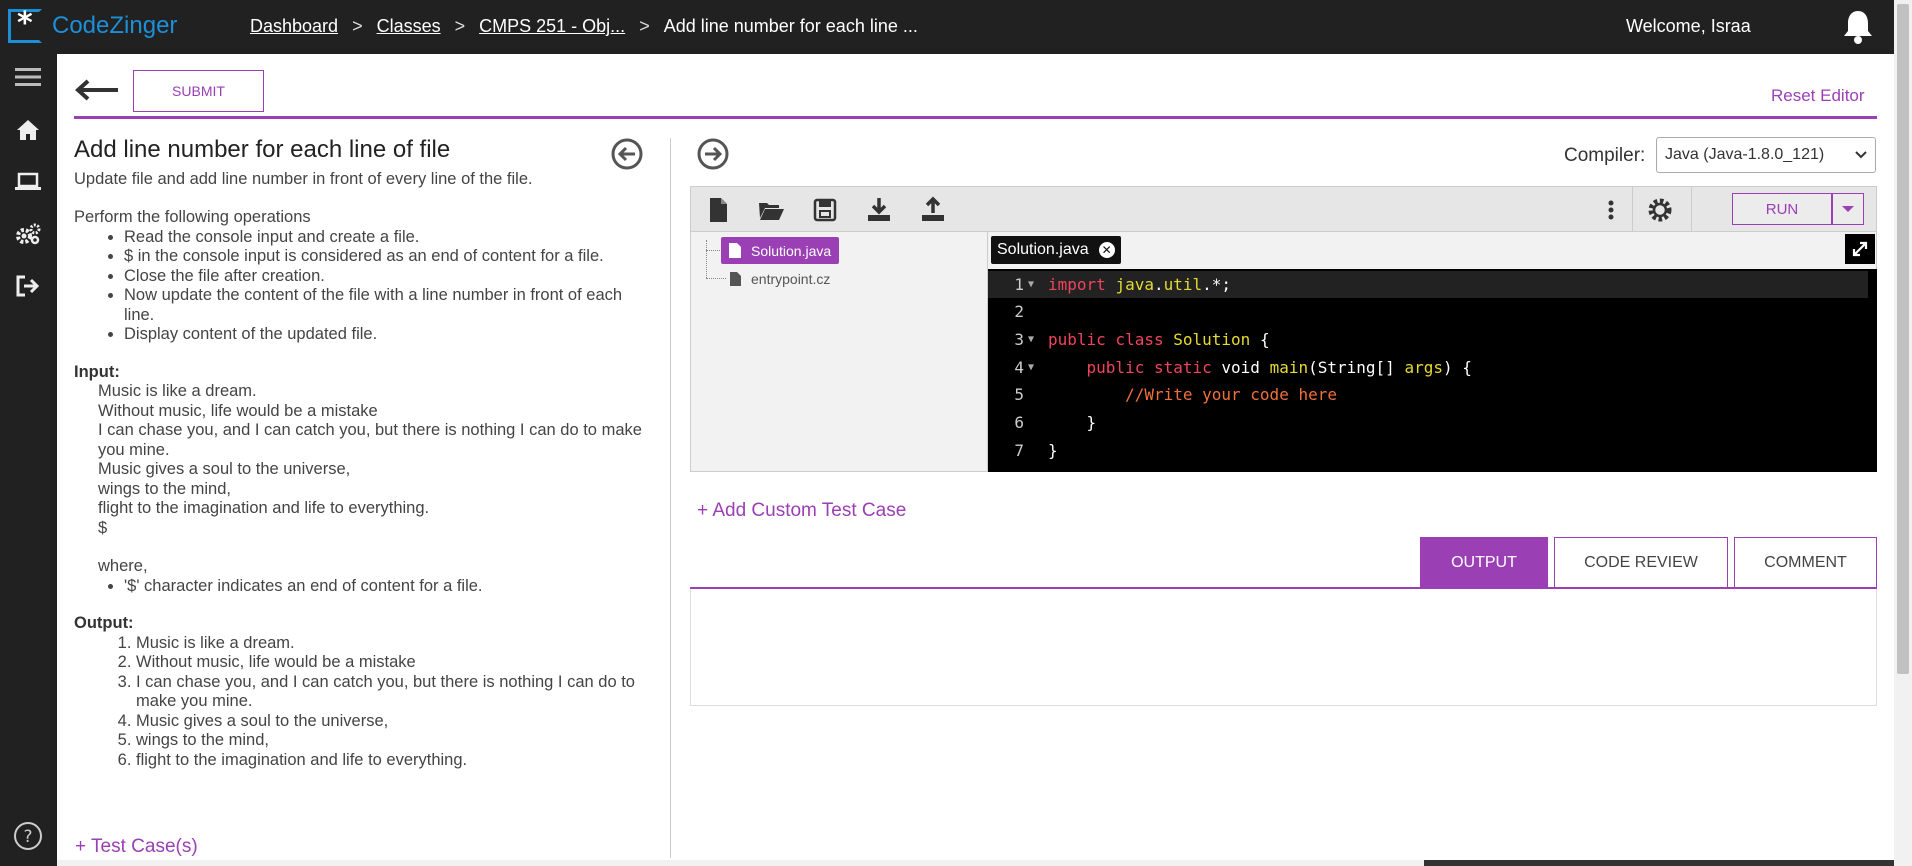 This screenshot has width=1912, height=866. What do you see at coordinates (1691, 210) in the screenshot?
I see `toolbar-separator` at bounding box center [1691, 210].